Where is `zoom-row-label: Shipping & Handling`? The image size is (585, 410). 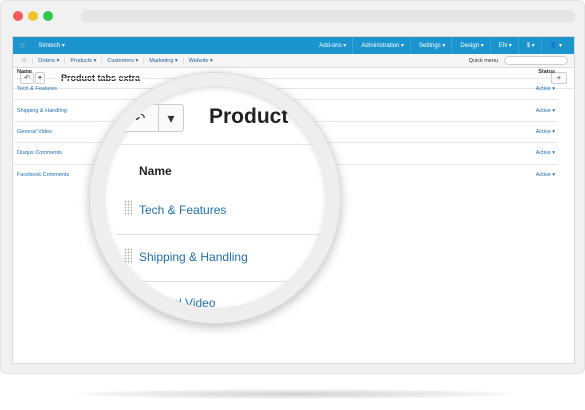 zoom-row-label: Shipping & Handling is located at coordinates (193, 257).